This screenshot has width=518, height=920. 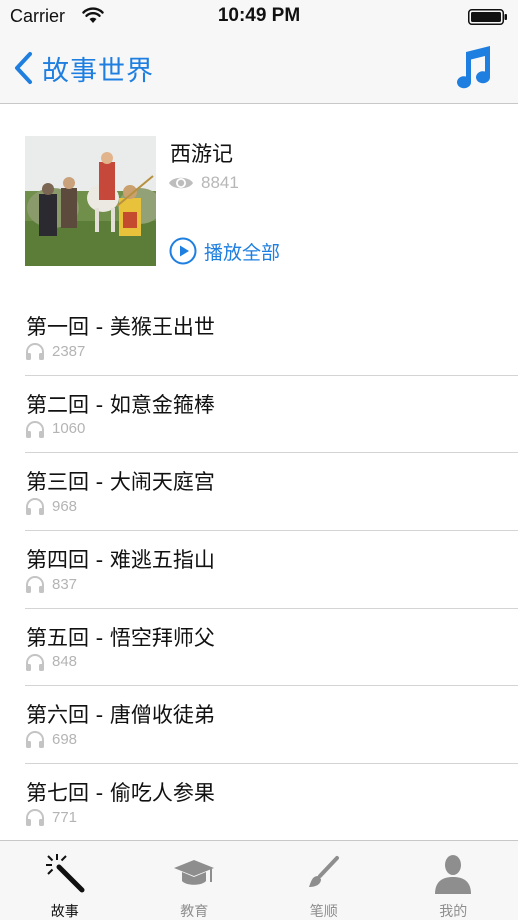 What do you see at coordinates (23, 68) in the screenshot?
I see `chevron-left-icon` at bounding box center [23, 68].